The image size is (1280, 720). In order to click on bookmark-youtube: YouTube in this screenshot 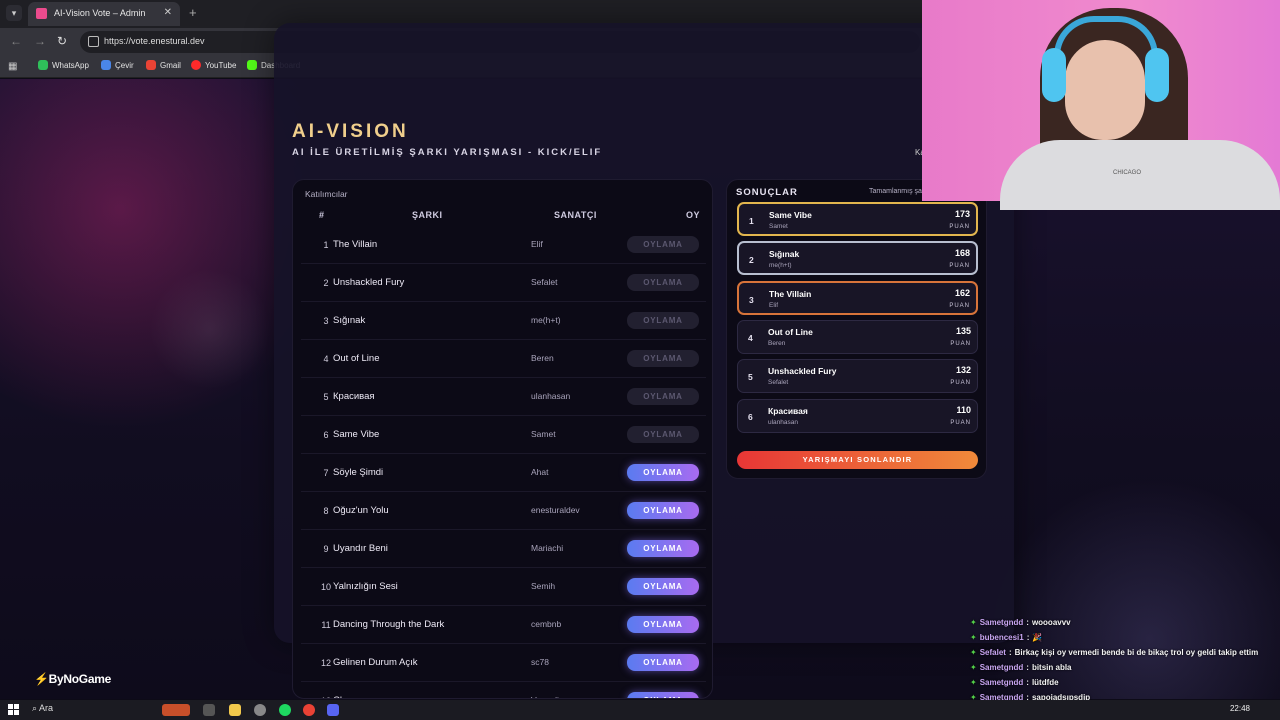, I will do `click(213, 65)`.